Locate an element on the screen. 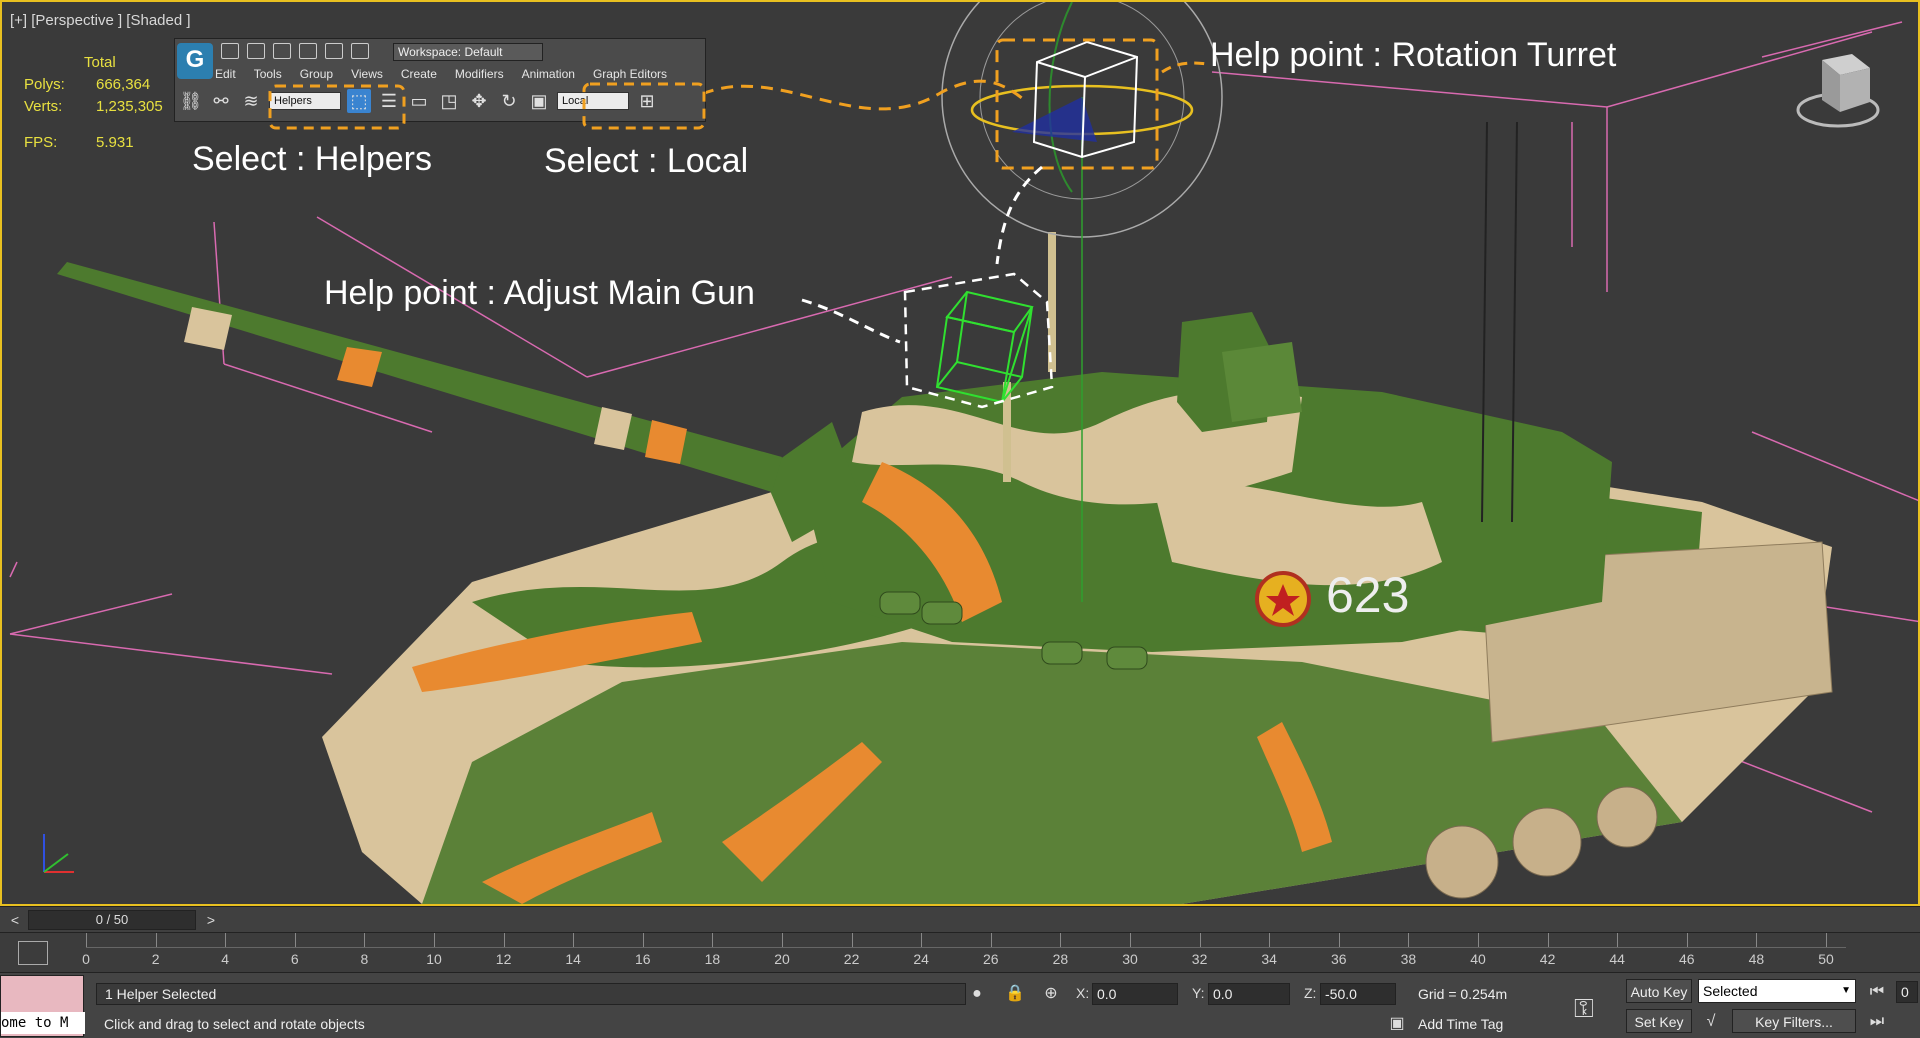  unlink-icon: ⚯ is located at coordinates (221, 101).